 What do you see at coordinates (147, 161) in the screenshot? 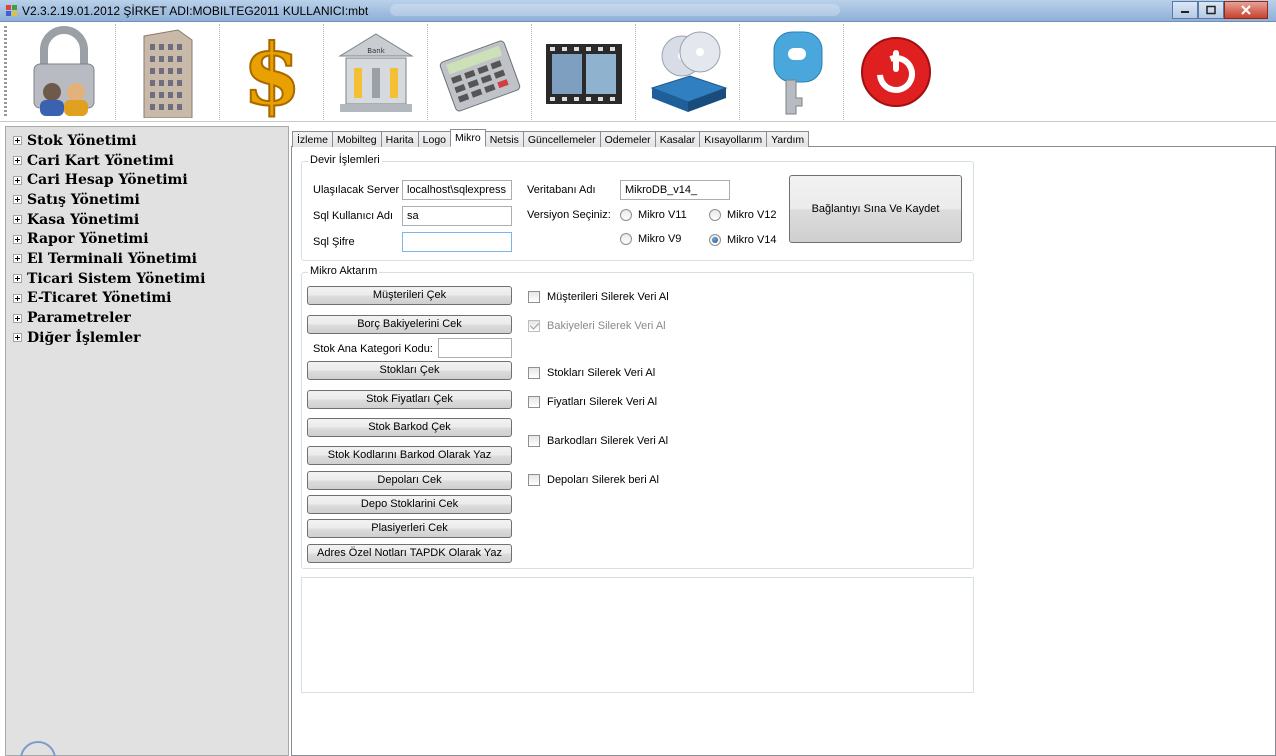
I see `sidebar-item-cari-kart: Cari Kart Yönetimi` at bounding box center [147, 161].